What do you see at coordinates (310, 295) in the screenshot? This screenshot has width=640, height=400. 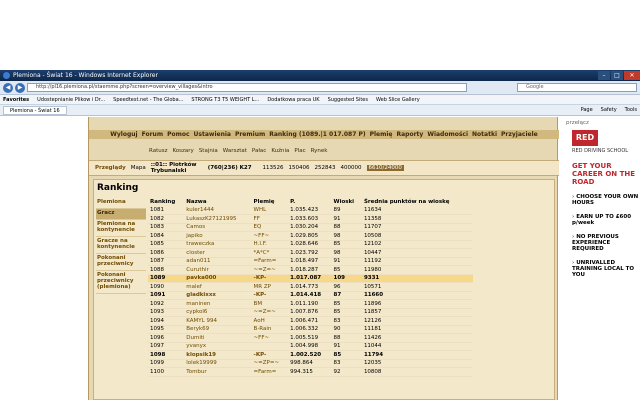 I see `table-row: 1091 gladkixxx -KP- 1.014.418 87 11660` at bounding box center [310, 295].